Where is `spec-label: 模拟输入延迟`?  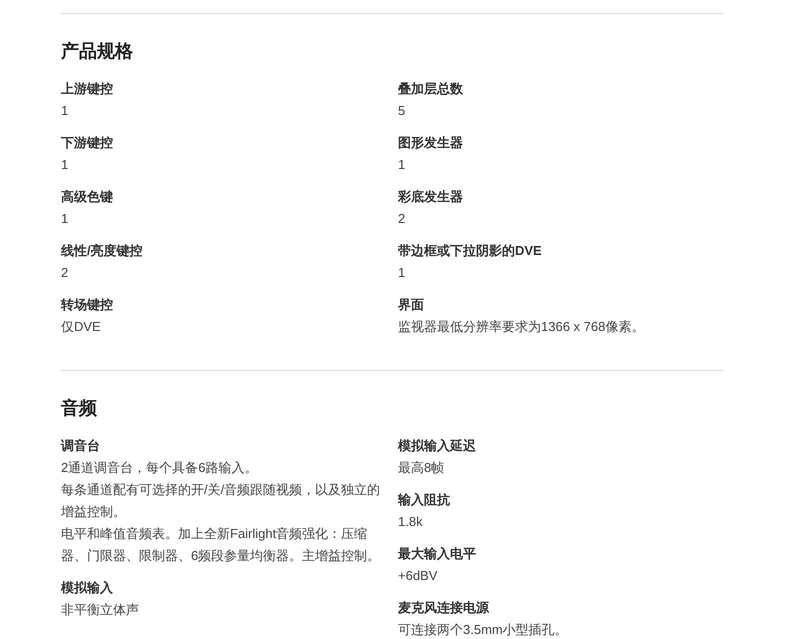 spec-label: 模拟输入延迟 is located at coordinates (437, 446).